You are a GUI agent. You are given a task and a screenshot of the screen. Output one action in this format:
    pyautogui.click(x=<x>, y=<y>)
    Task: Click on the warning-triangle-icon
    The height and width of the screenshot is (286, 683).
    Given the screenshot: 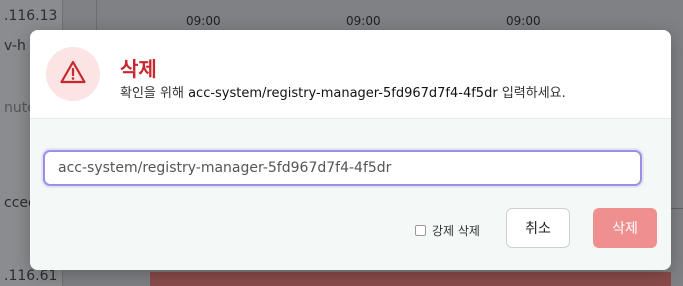 What is the action you would take?
    pyautogui.click(x=73, y=74)
    